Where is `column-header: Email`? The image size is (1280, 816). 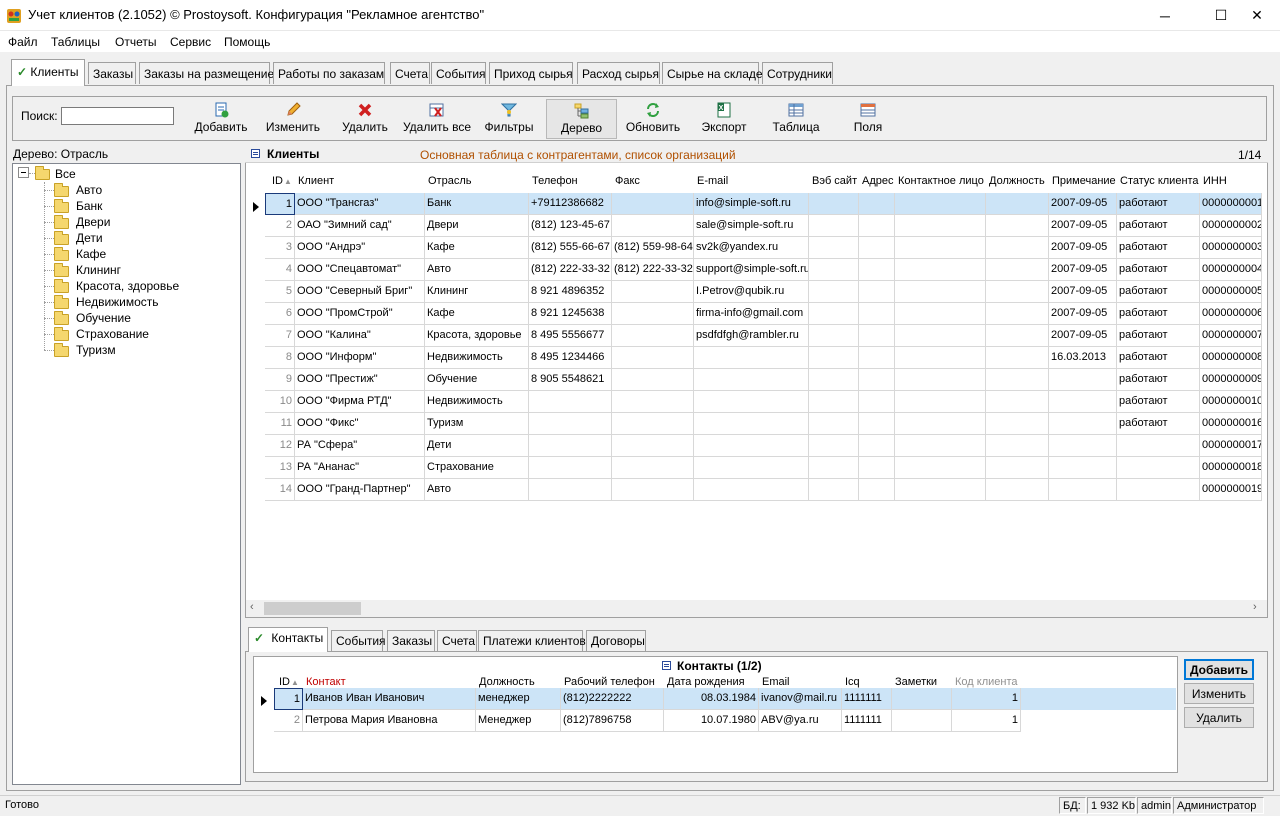 column-header: Email is located at coordinates (776, 682).